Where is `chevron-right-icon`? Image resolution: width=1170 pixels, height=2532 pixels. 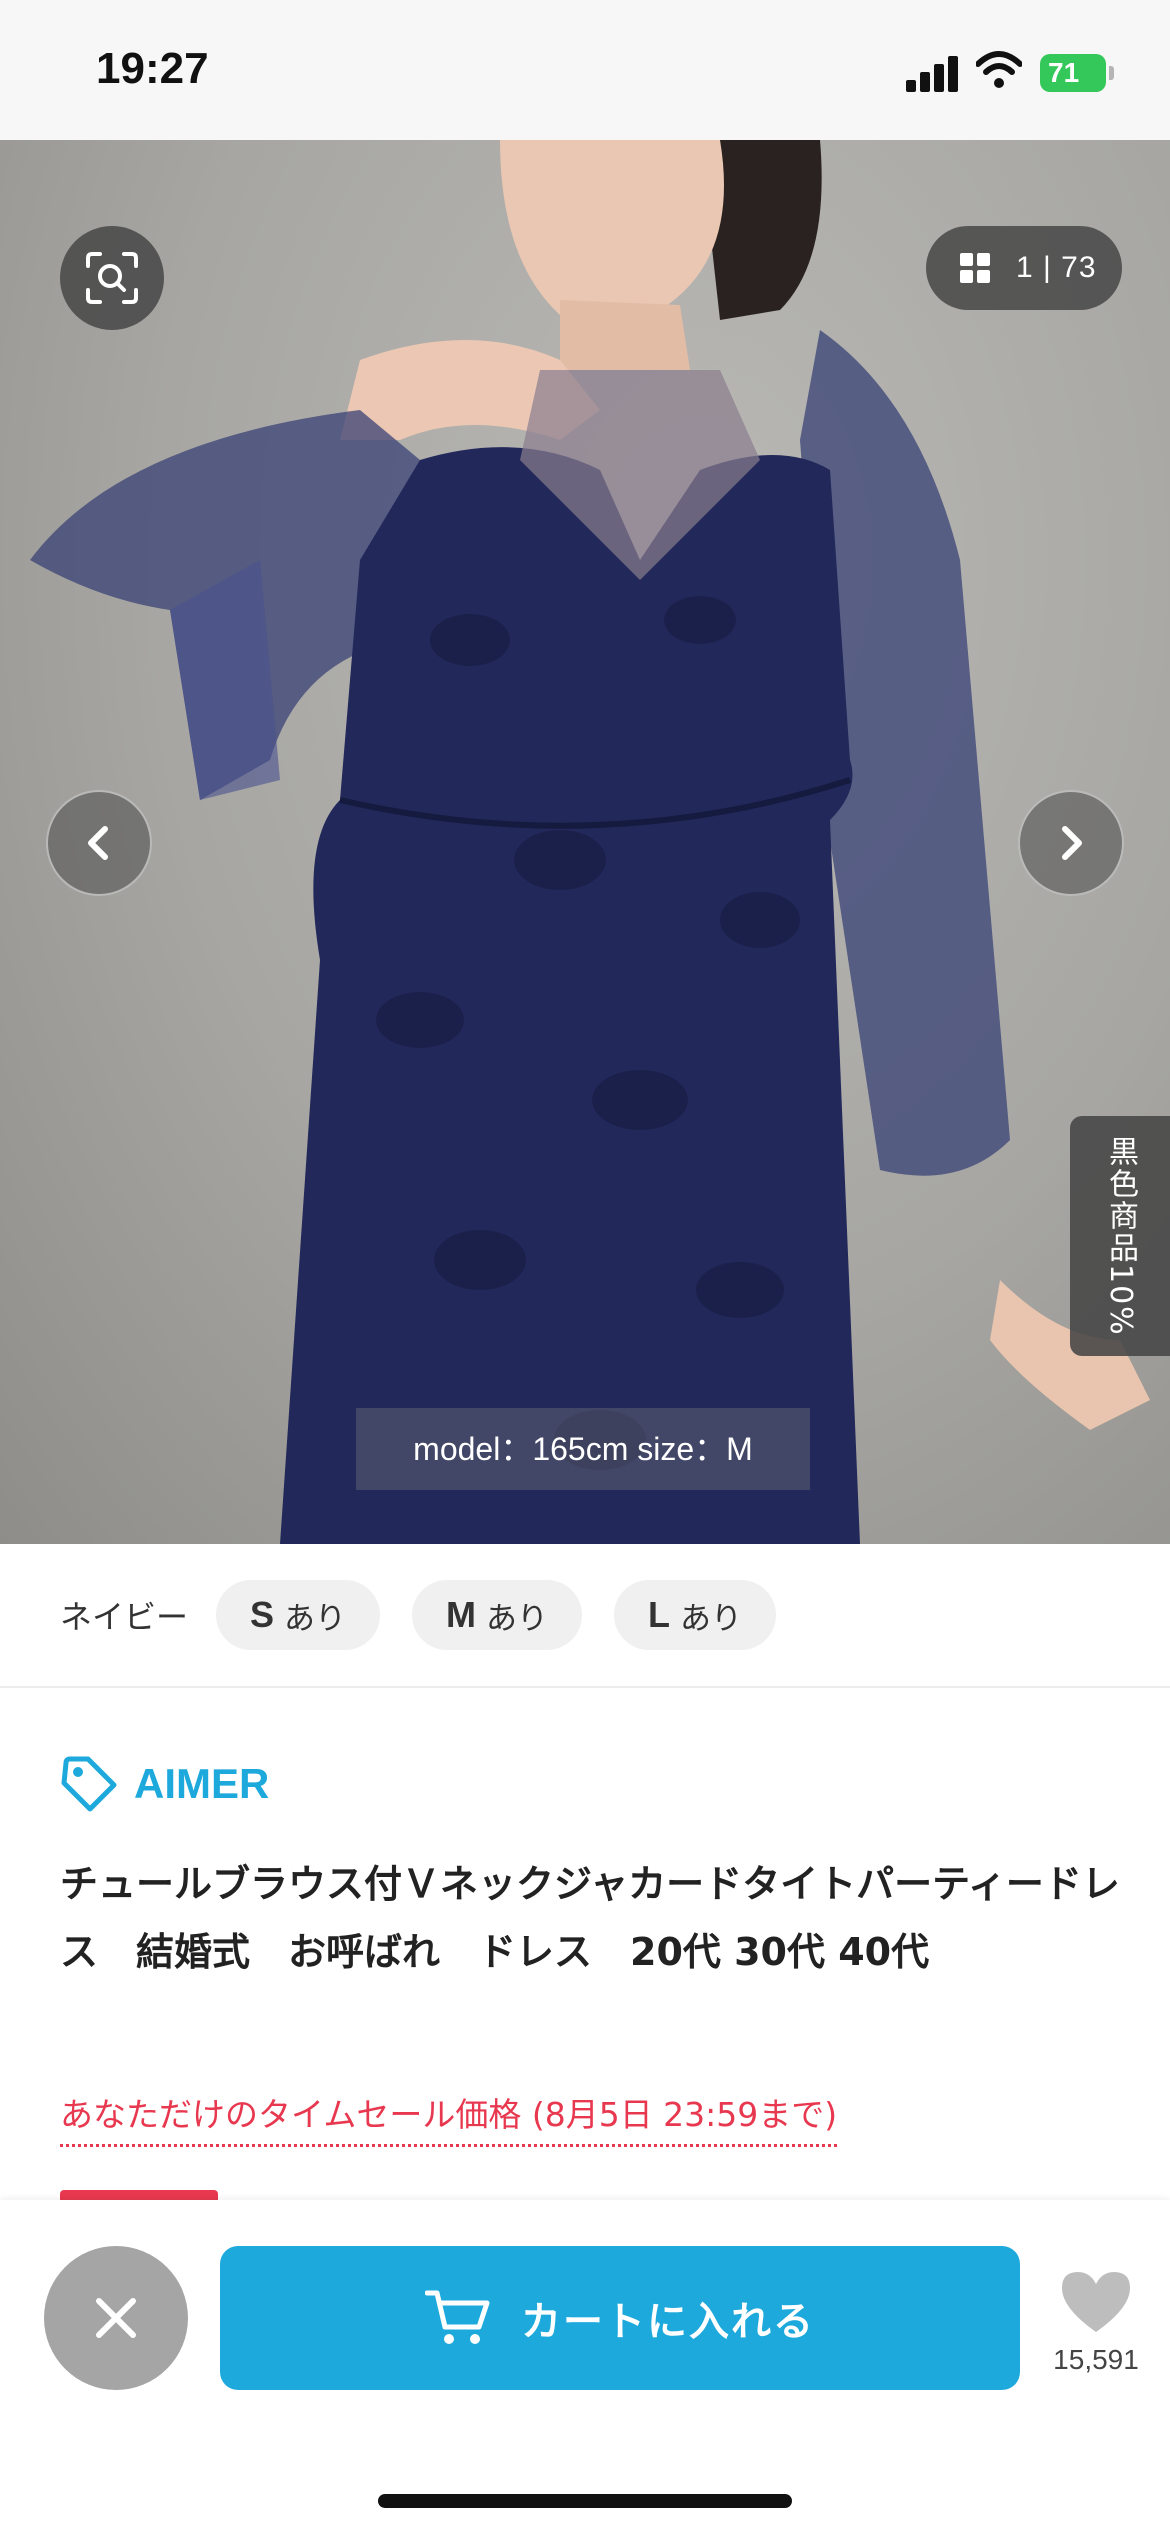 chevron-right-icon is located at coordinates (1072, 843).